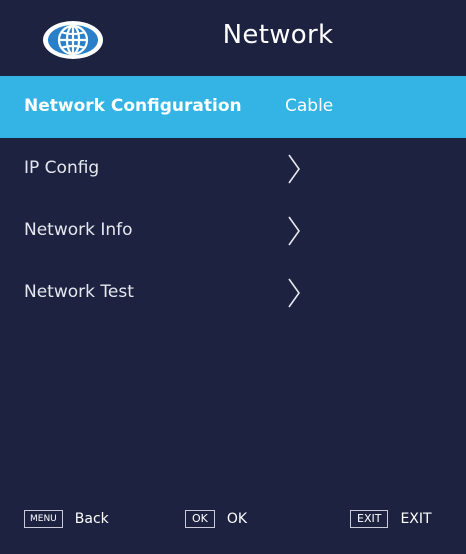 The image size is (466, 554). What do you see at coordinates (216, 519) in the screenshot?
I see `ok-hint: OK OK` at bounding box center [216, 519].